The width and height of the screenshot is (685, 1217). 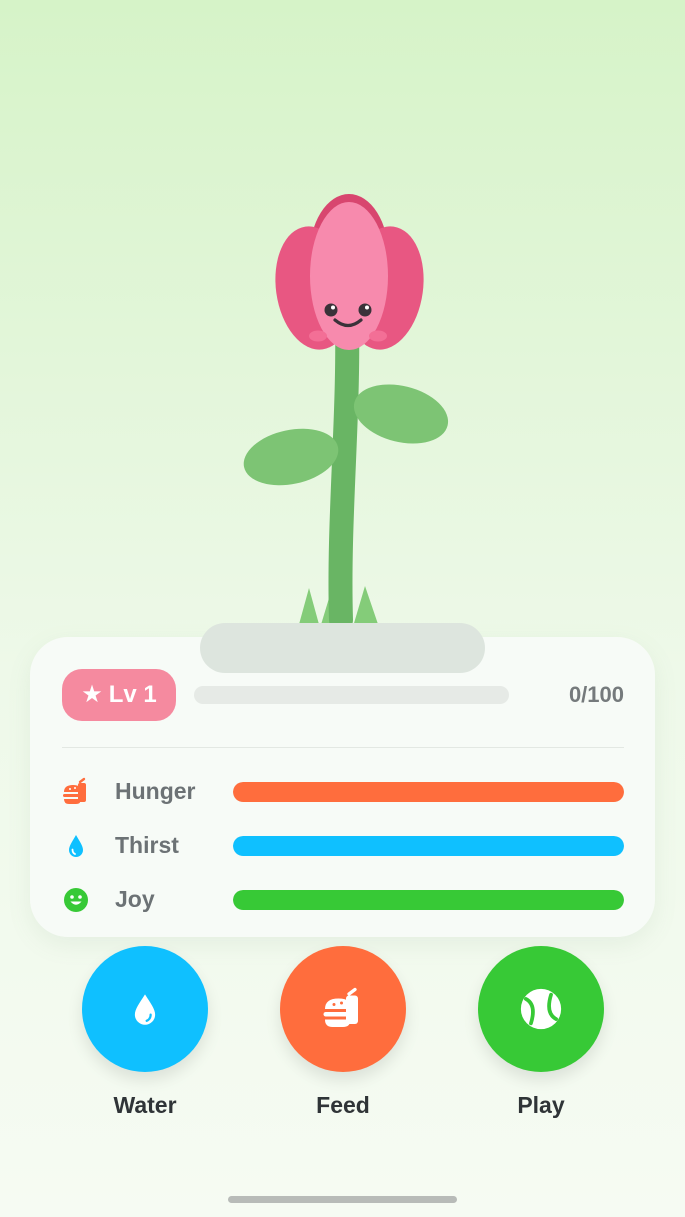 What do you see at coordinates (155, 791) in the screenshot?
I see `hunger-label: Hunger` at bounding box center [155, 791].